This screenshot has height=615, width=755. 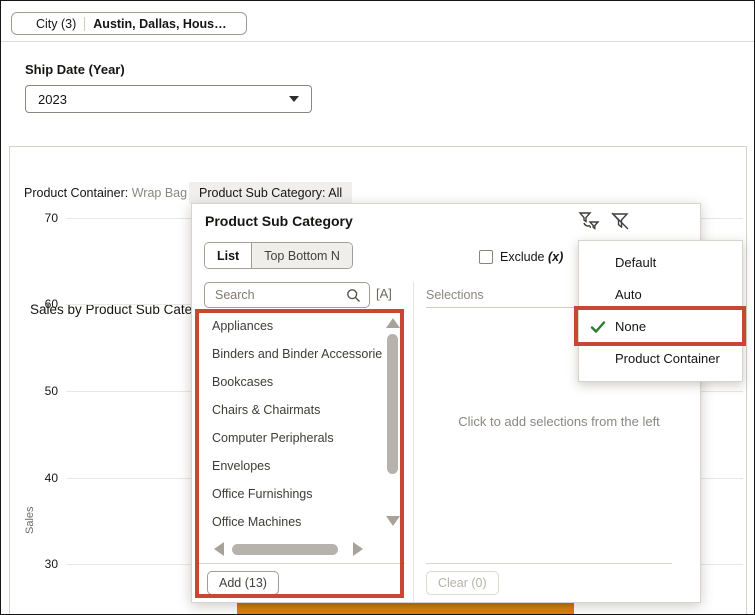 I want to click on clear-button-label: Clear (0), so click(x=462, y=583).